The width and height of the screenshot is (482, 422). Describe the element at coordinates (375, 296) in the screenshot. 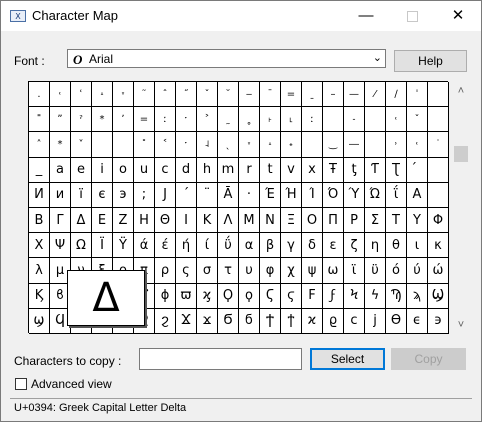

I see `char-cell: ϟ` at that location.